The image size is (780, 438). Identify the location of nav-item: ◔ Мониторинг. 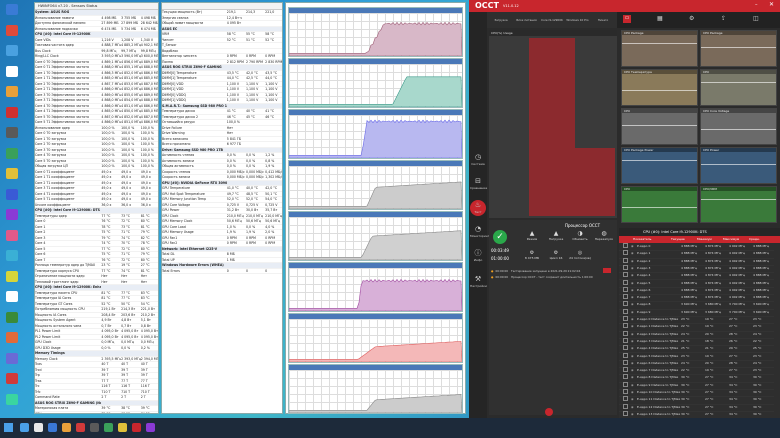
(479, 232).